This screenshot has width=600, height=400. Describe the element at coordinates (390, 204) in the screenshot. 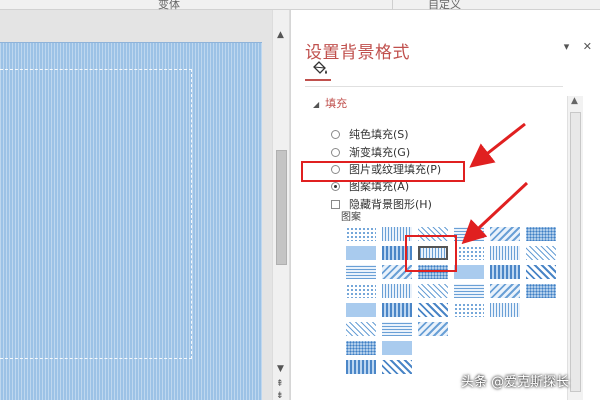

I see `hide-background-label: 隐藏背景图形(H)` at that location.